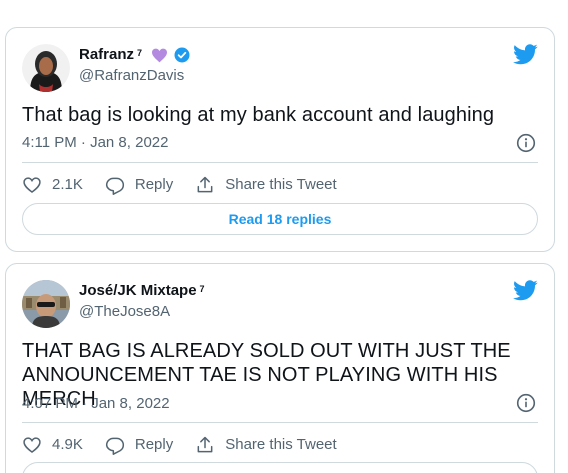 The image size is (568, 473). I want to click on author-name-row: José/JK Mixtape 7, so click(142, 291).